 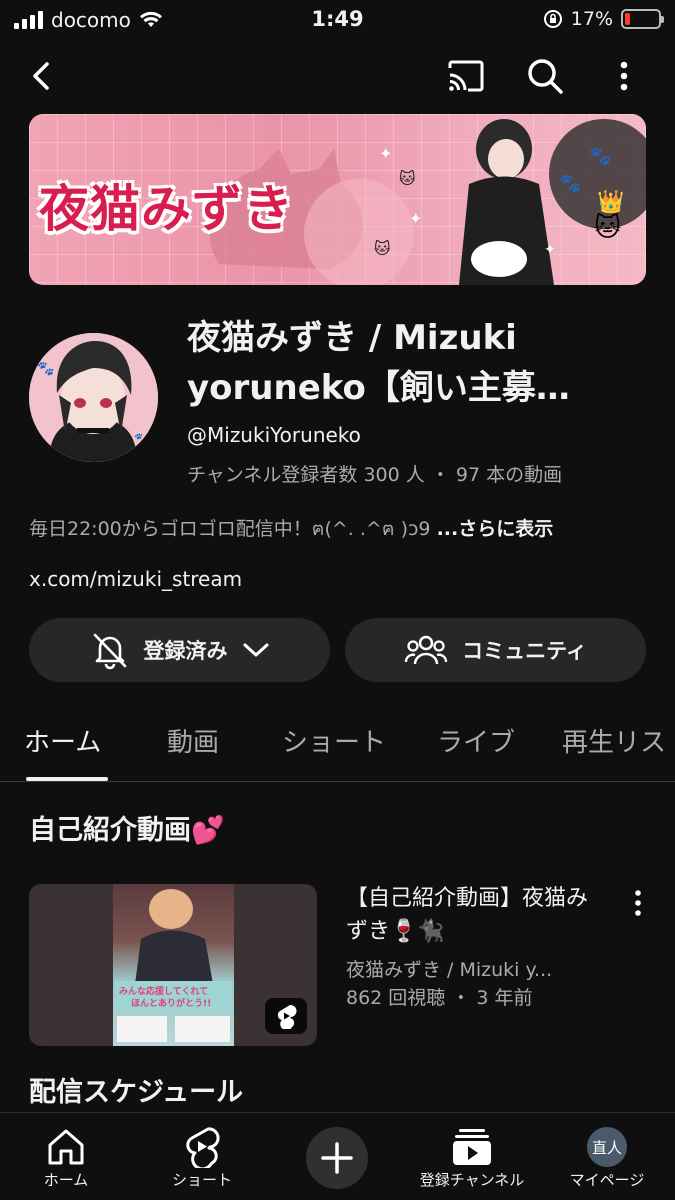 I want to click on tab-videos: 動画, so click(x=193, y=740).